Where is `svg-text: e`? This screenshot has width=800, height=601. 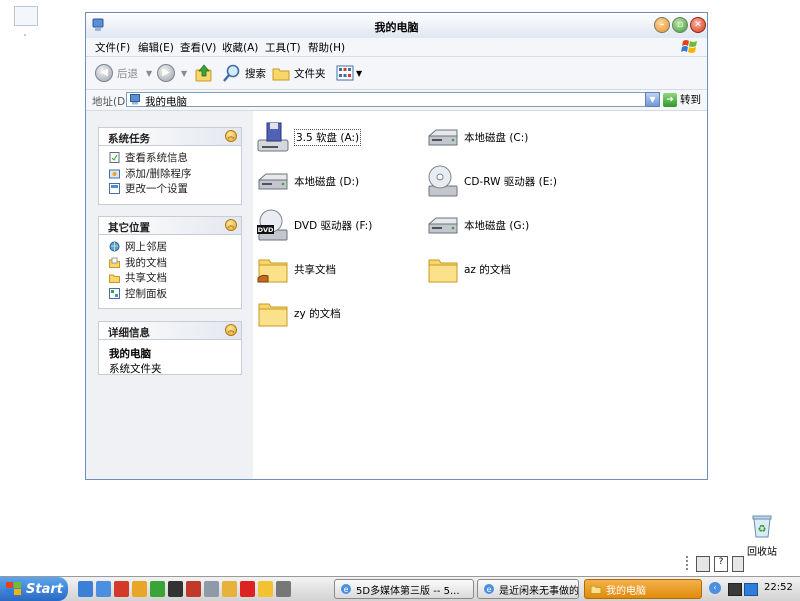
svg-text: e is located at coordinates (489, 589).